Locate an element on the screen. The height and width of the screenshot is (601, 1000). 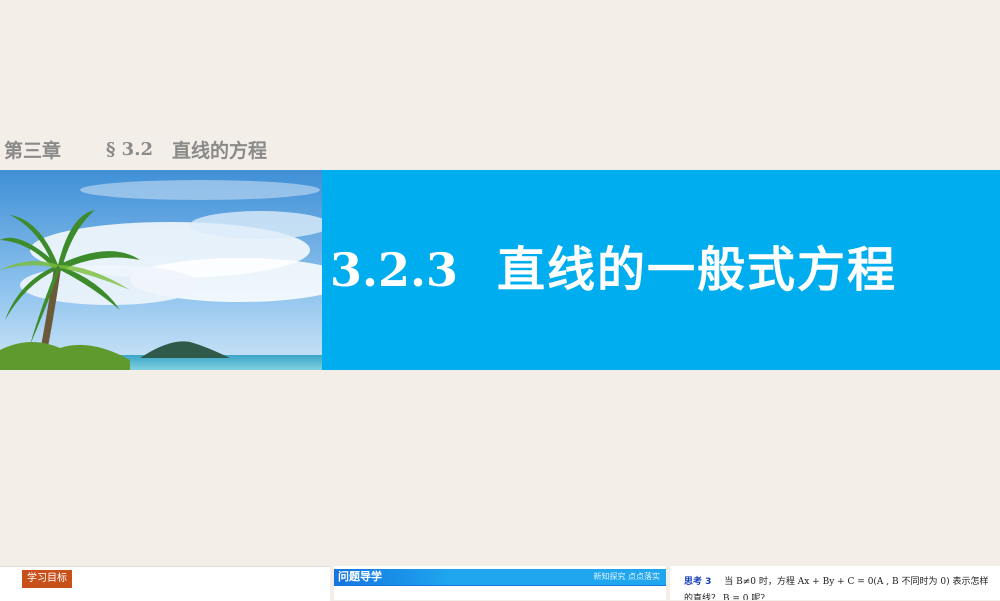
section-title: 直线的方程 is located at coordinates (220, 150).